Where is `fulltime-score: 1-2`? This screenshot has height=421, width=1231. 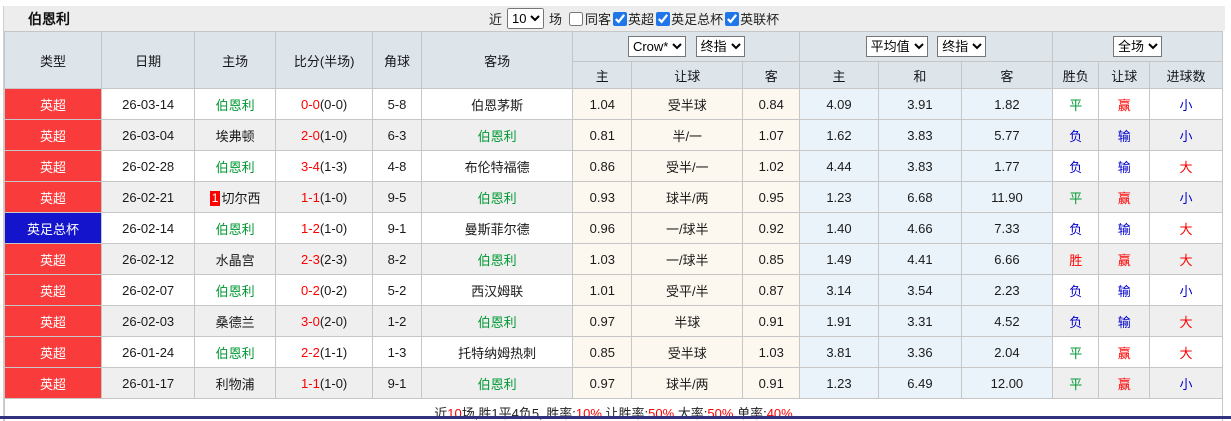
fulltime-score: 1-2 is located at coordinates (310, 228).